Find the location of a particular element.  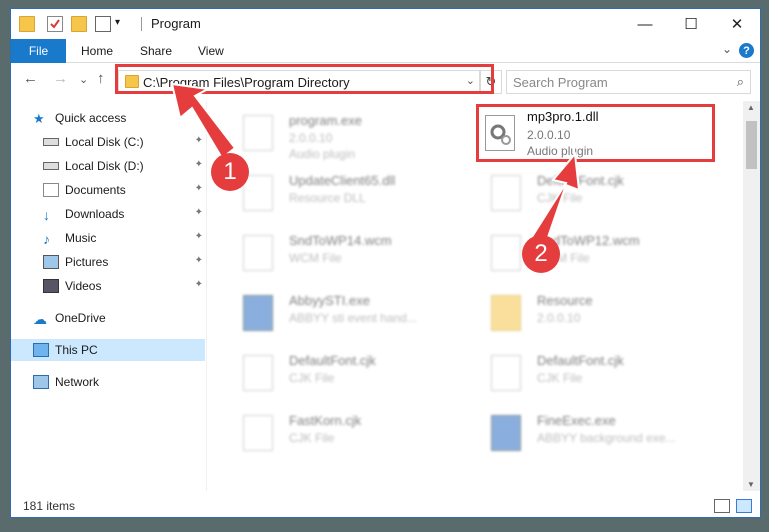

videos-icon is located at coordinates (51, 286).